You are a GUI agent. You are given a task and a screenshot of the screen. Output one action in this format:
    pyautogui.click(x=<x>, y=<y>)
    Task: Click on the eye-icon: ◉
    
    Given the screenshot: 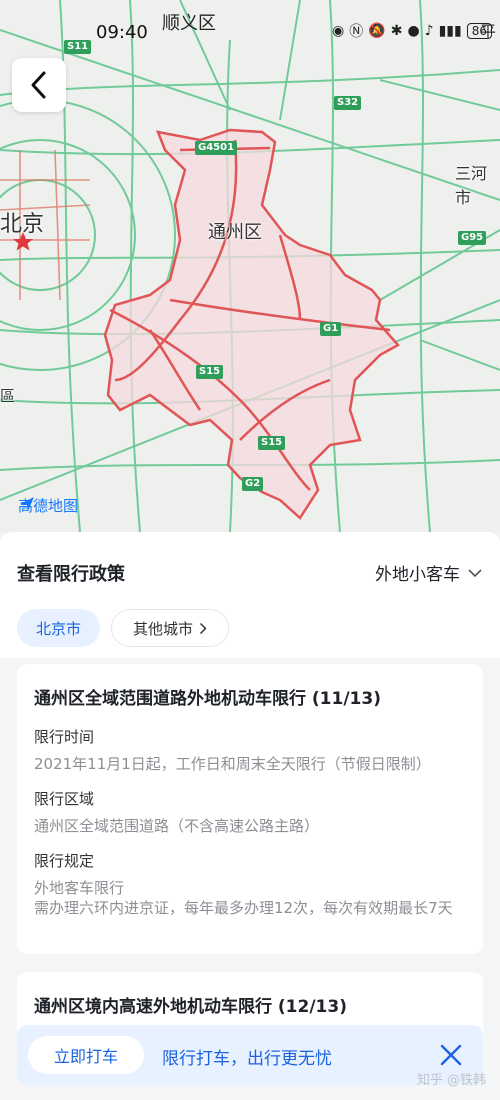 What is the action you would take?
    pyautogui.click(x=338, y=31)
    